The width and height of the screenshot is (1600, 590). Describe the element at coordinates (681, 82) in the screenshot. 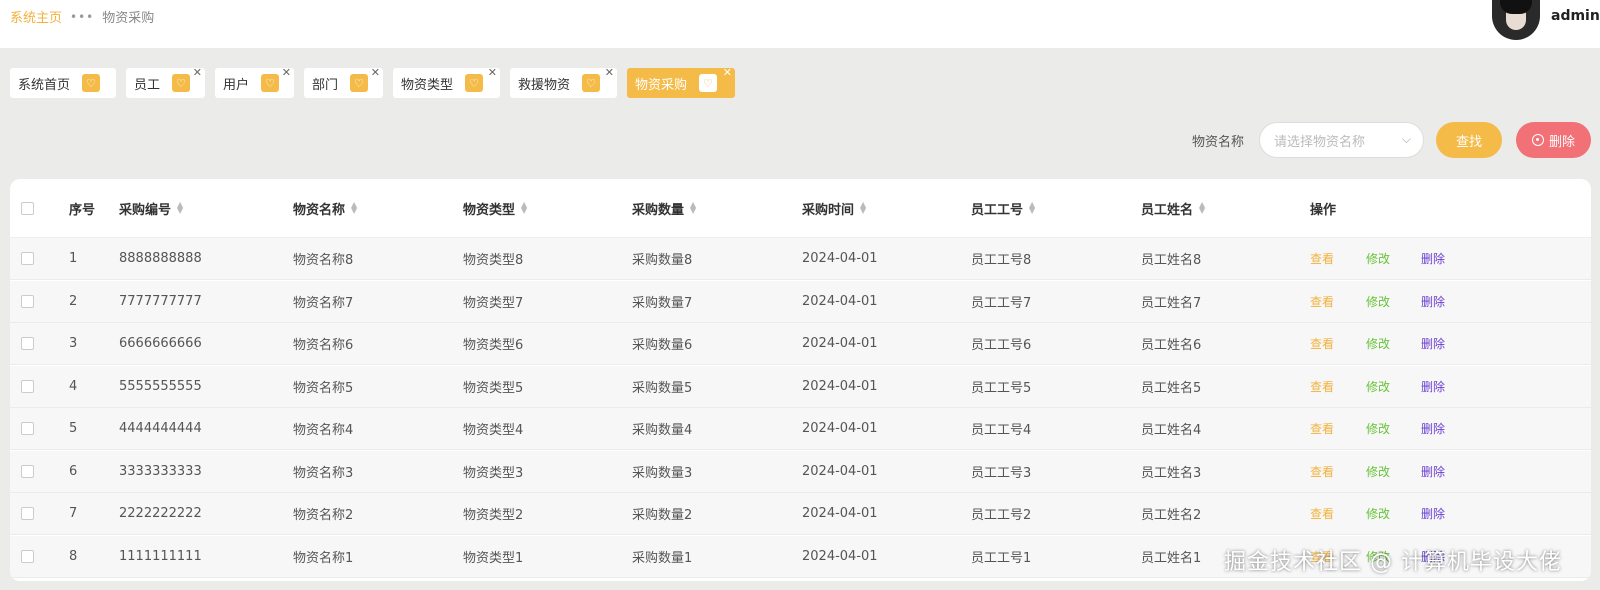

I see `tab-material-purchase: 物资采购 ♡ ✕` at that location.